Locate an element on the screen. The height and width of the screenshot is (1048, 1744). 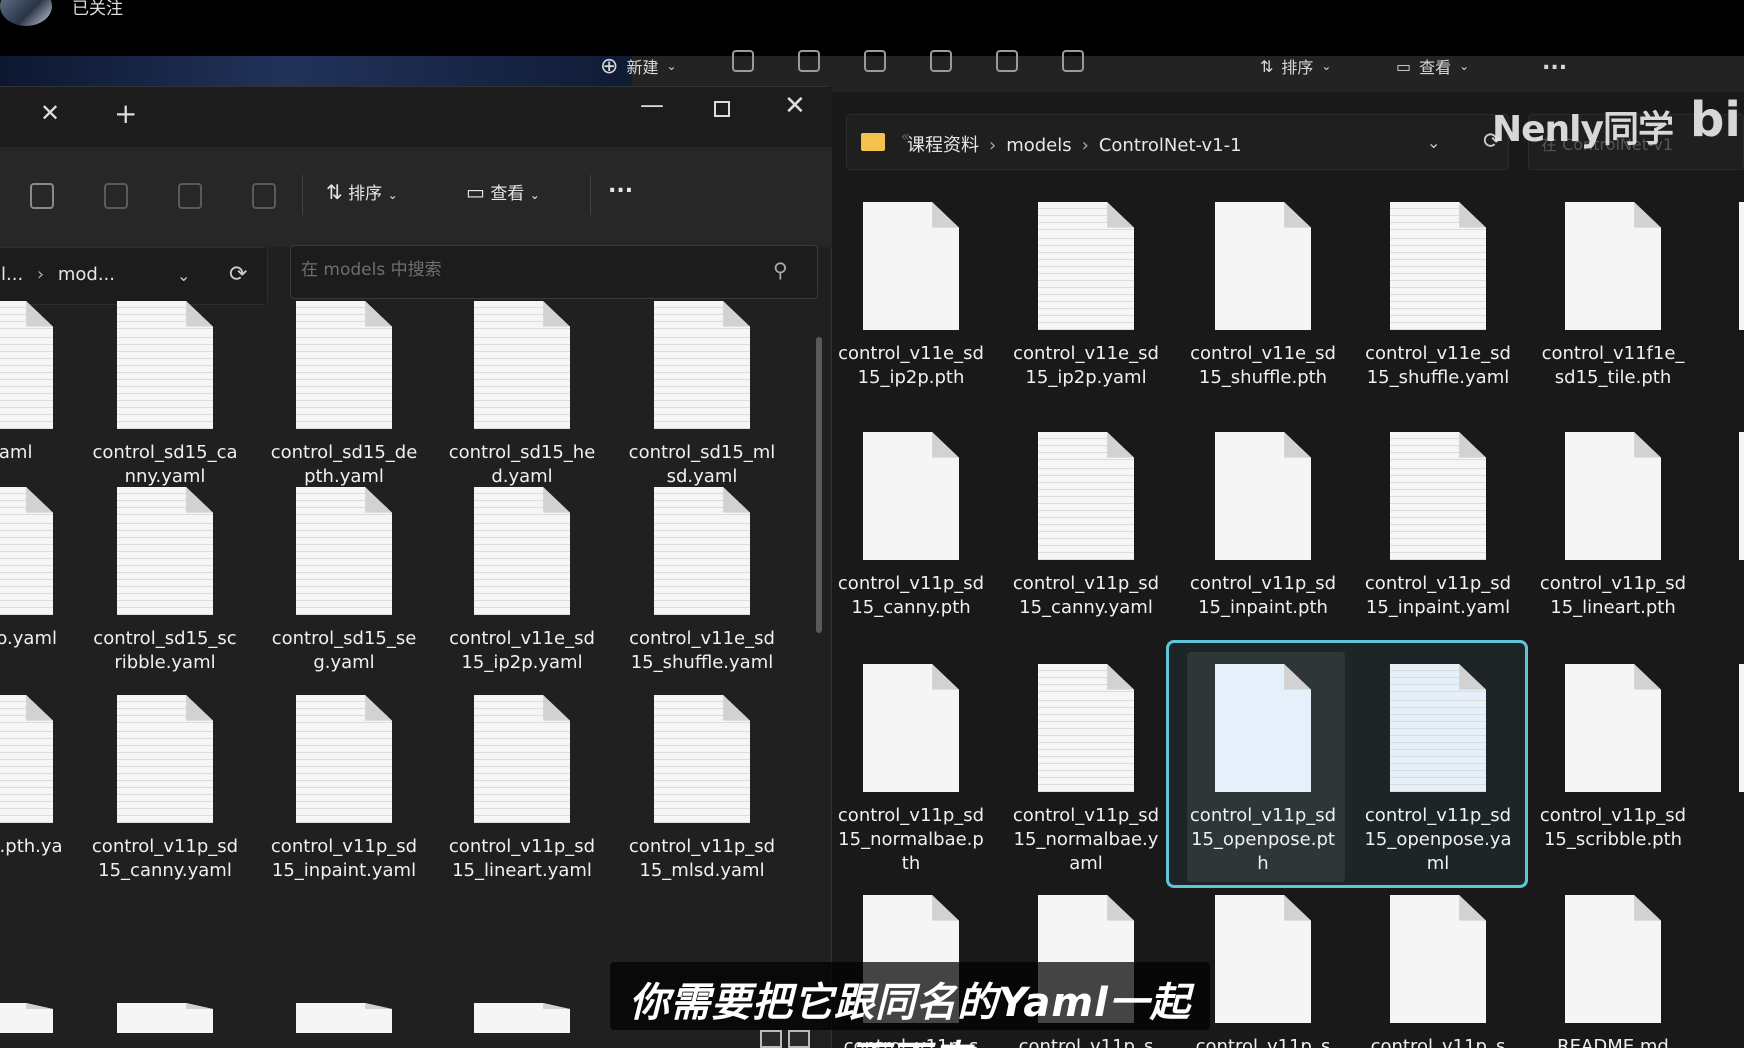
file-item: control_v11p_sd15_lineart.yaml is located at coordinates (522, 789).